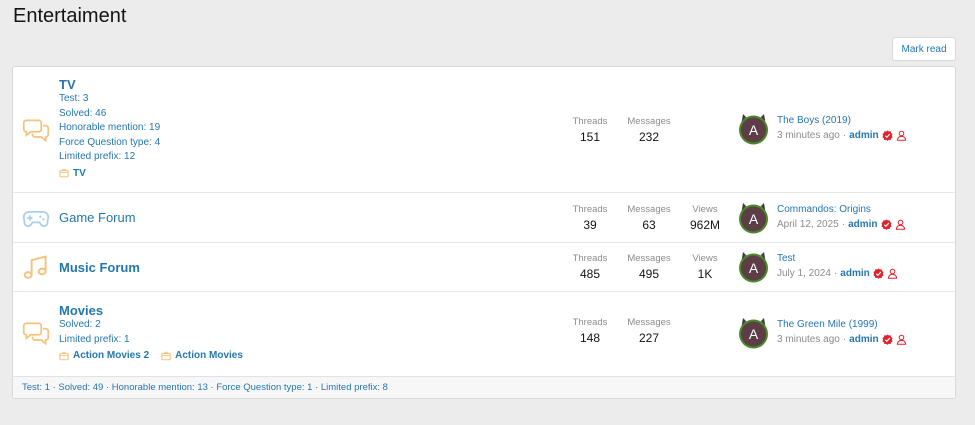 Image resolution: width=975 pixels, height=425 pixels. I want to click on prefix-count: Solved: 2, so click(151, 325).